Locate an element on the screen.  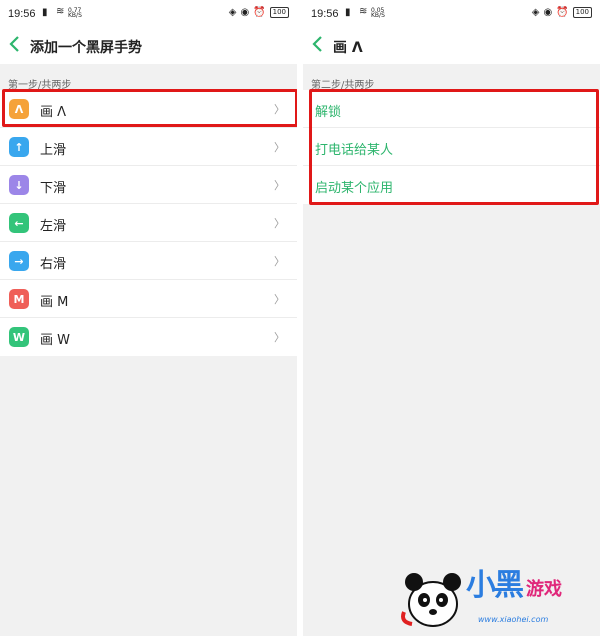
gesture-item-label: 上滑 is located at coordinates (53, 150).